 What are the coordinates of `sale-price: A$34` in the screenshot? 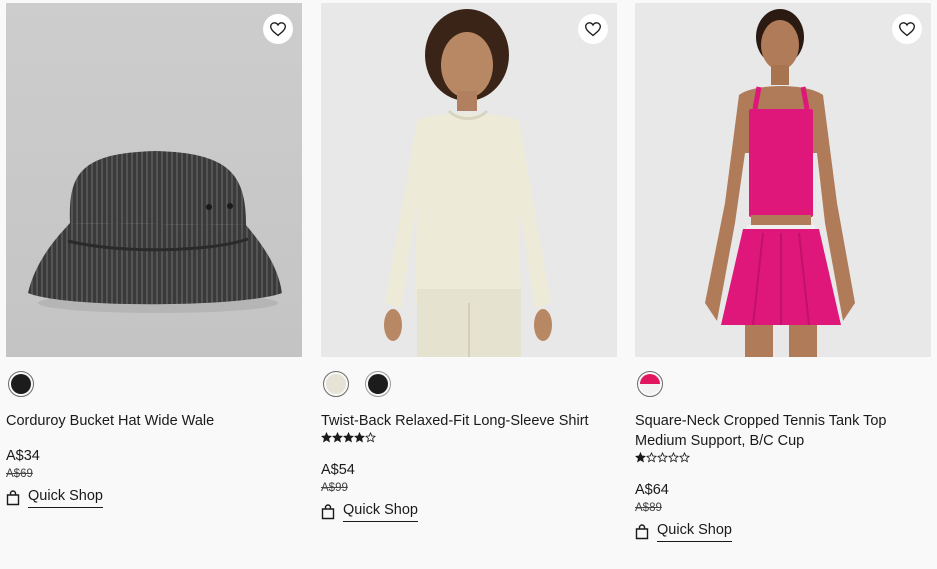 It's located at (23, 456).